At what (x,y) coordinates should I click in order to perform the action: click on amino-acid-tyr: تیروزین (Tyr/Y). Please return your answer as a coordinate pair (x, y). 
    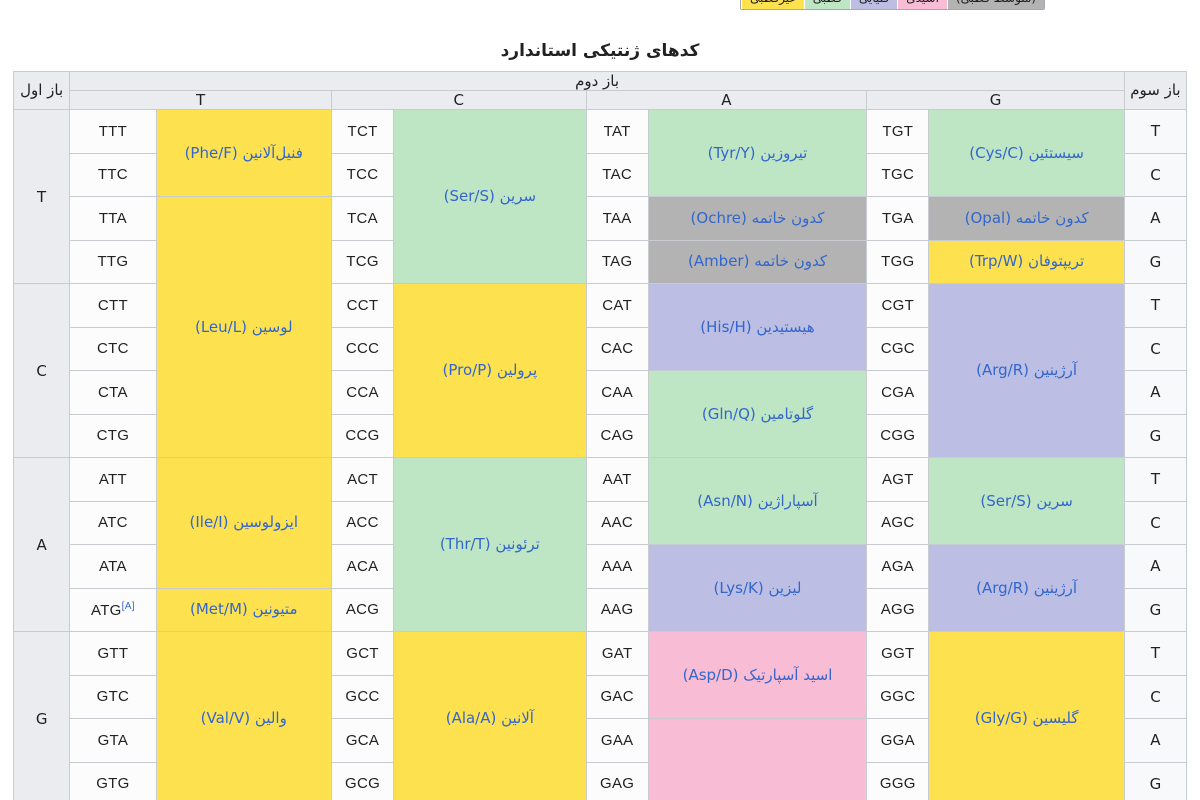
    Looking at the image, I should click on (757, 153).